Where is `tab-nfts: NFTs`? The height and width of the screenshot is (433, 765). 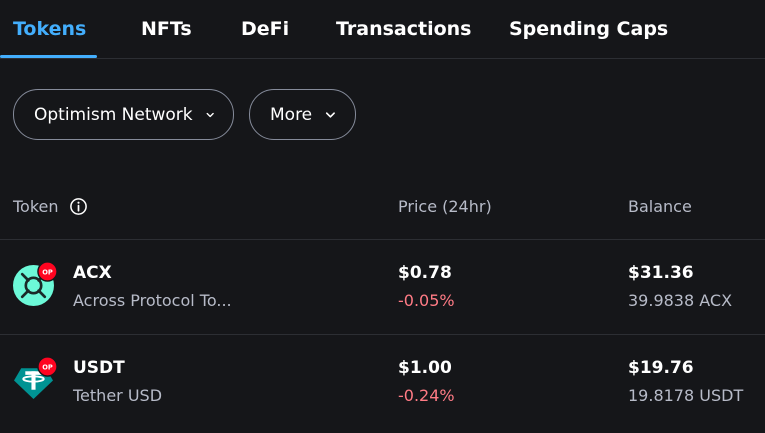
tab-nfts: NFTs is located at coordinates (166, 29).